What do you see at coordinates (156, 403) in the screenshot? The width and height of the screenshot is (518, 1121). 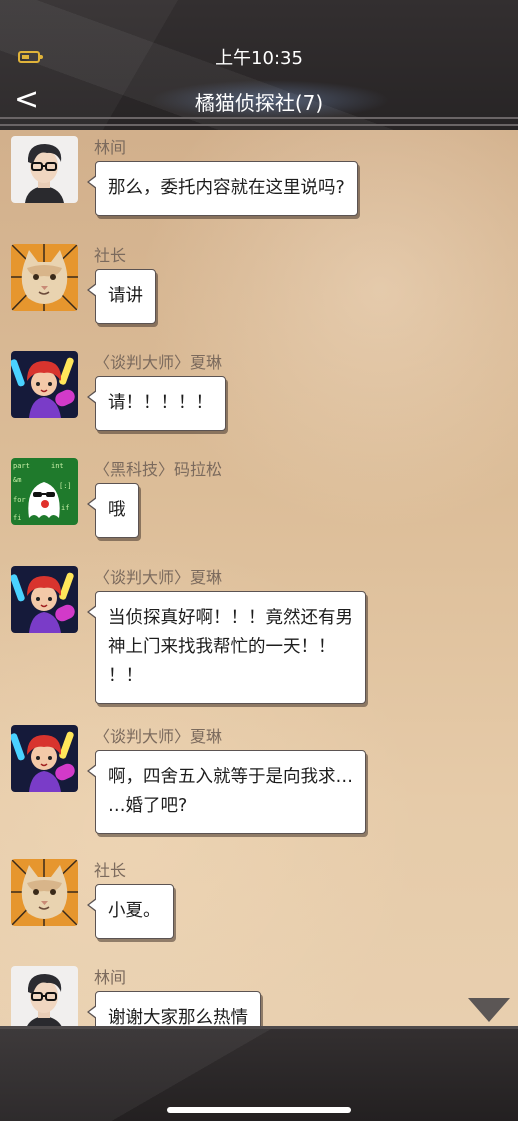 I see `message-bubble: 请！！！！！` at bounding box center [156, 403].